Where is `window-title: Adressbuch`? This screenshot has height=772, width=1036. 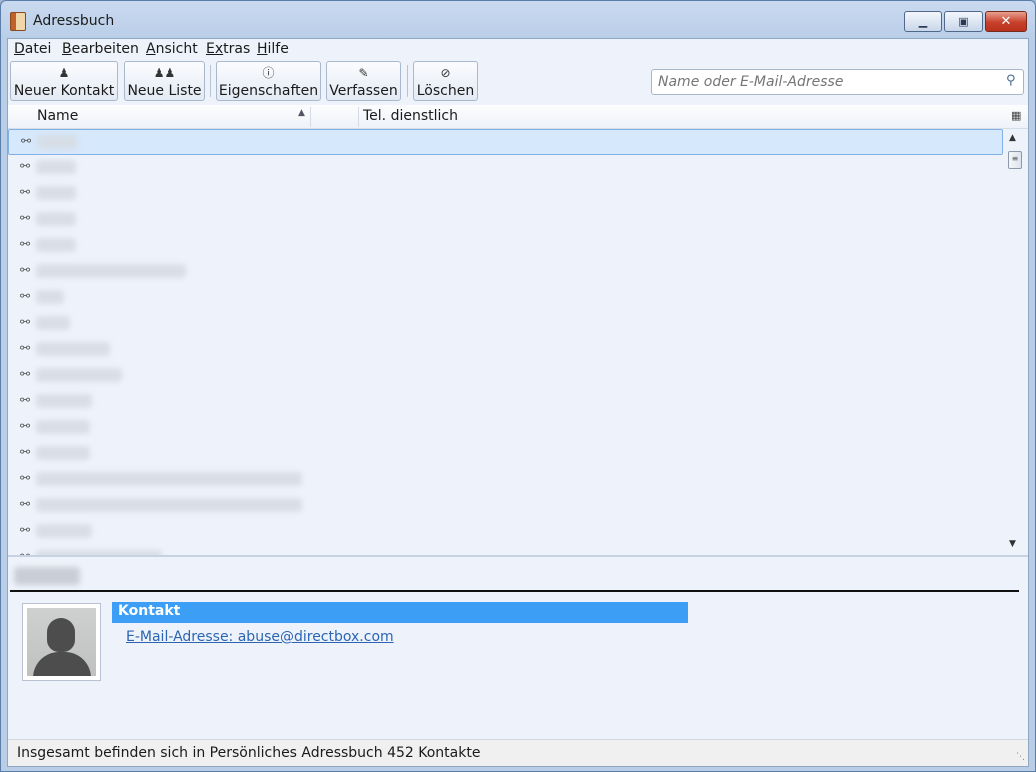
window-title: Adressbuch is located at coordinates (74, 21).